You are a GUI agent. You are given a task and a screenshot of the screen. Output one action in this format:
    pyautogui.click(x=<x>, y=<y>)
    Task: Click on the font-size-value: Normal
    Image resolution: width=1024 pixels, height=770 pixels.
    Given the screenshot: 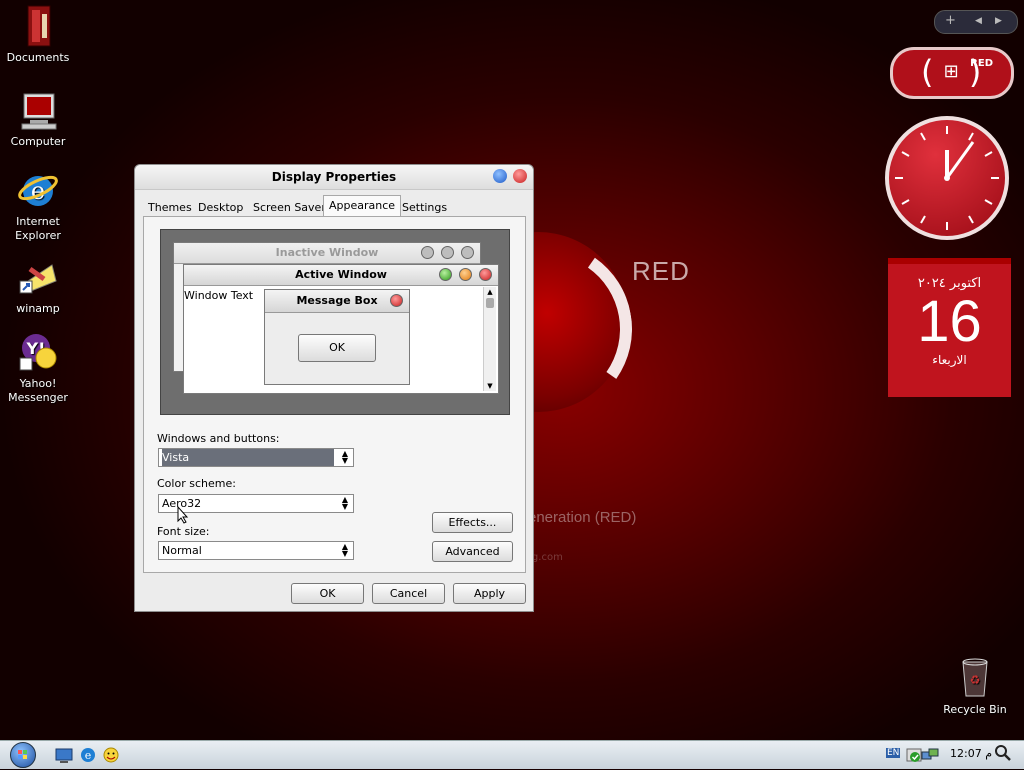 What is the action you would take?
    pyautogui.click(x=182, y=550)
    